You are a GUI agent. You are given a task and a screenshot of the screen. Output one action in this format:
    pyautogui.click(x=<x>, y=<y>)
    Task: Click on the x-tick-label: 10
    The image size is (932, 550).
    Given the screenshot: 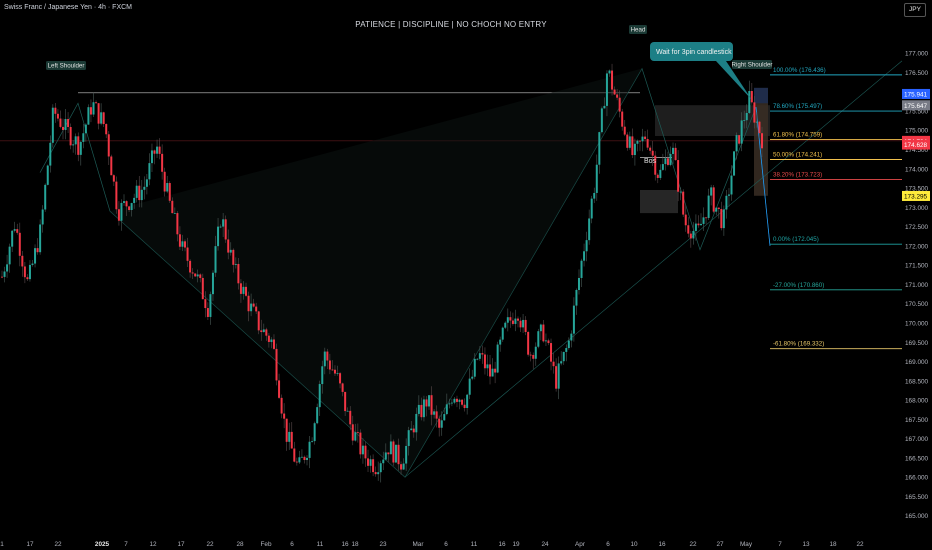 What is the action you would take?
    pyautogui.click(x=634, y=544)
    